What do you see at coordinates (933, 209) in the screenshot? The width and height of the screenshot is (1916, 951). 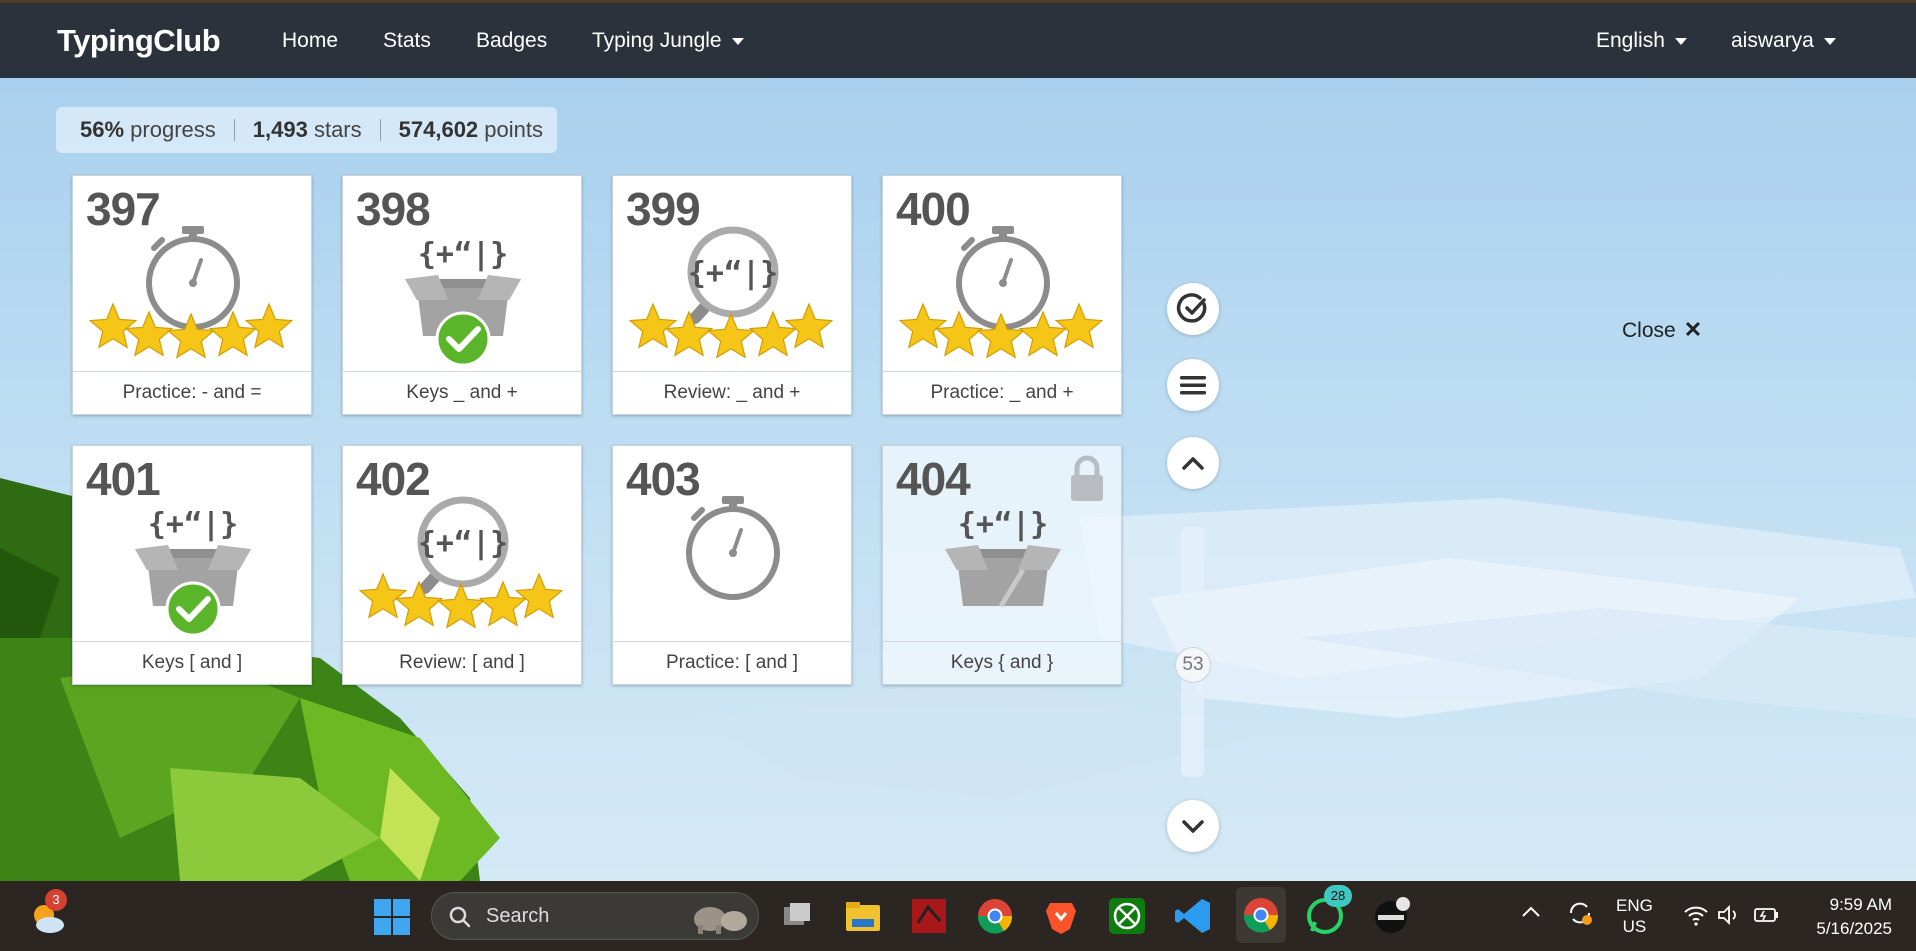 I see `lesson-number: 400` at bounding box center [933, 209].